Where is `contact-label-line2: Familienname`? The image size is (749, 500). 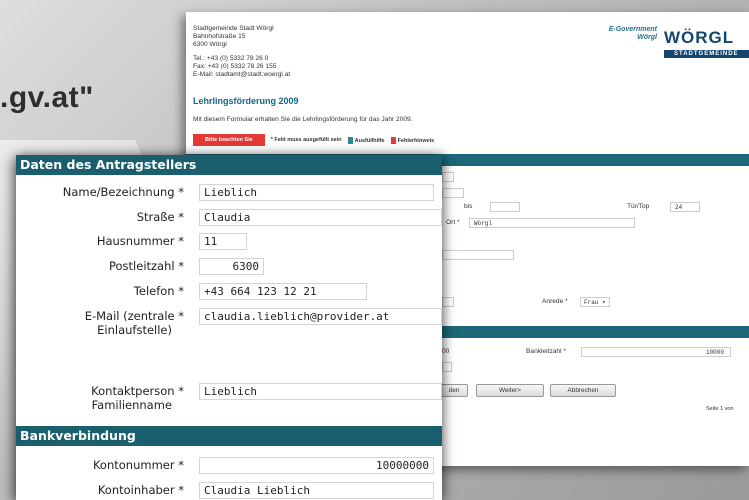 contact-label-line2: Familienname is located at coordinates (131, 405).